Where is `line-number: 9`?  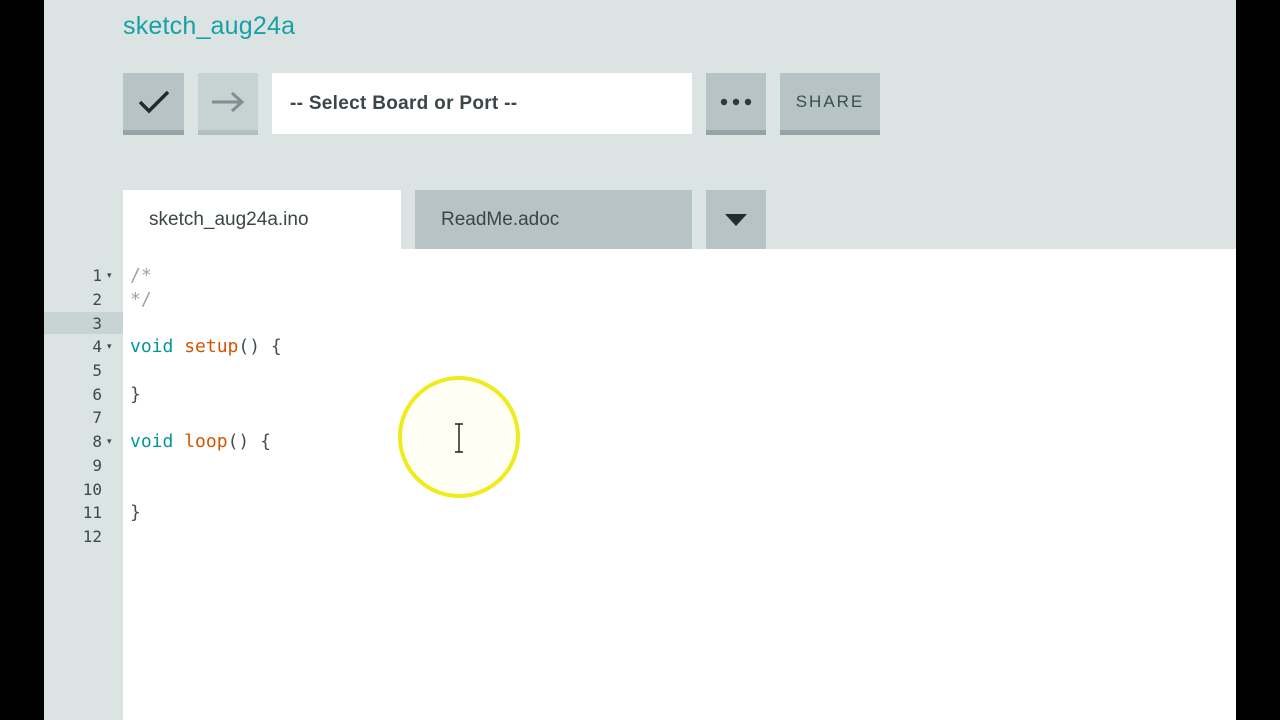
line-number: 9 is located at coordinates (97, 465).